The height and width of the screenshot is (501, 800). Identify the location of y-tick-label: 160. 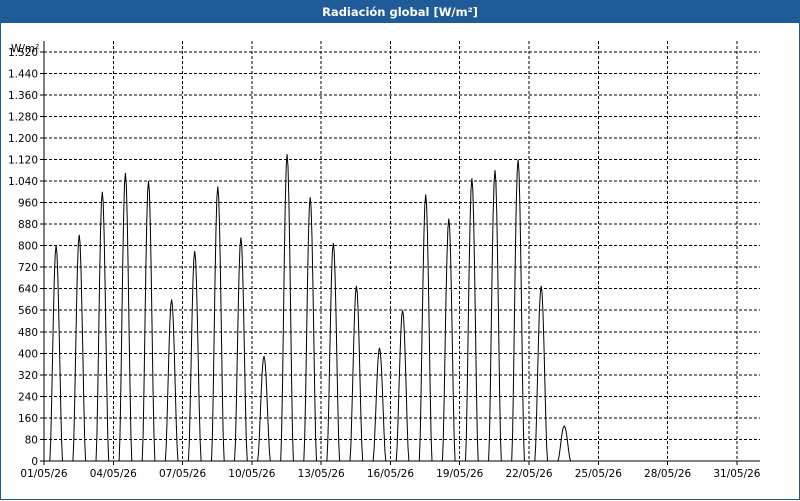
(28, 419).